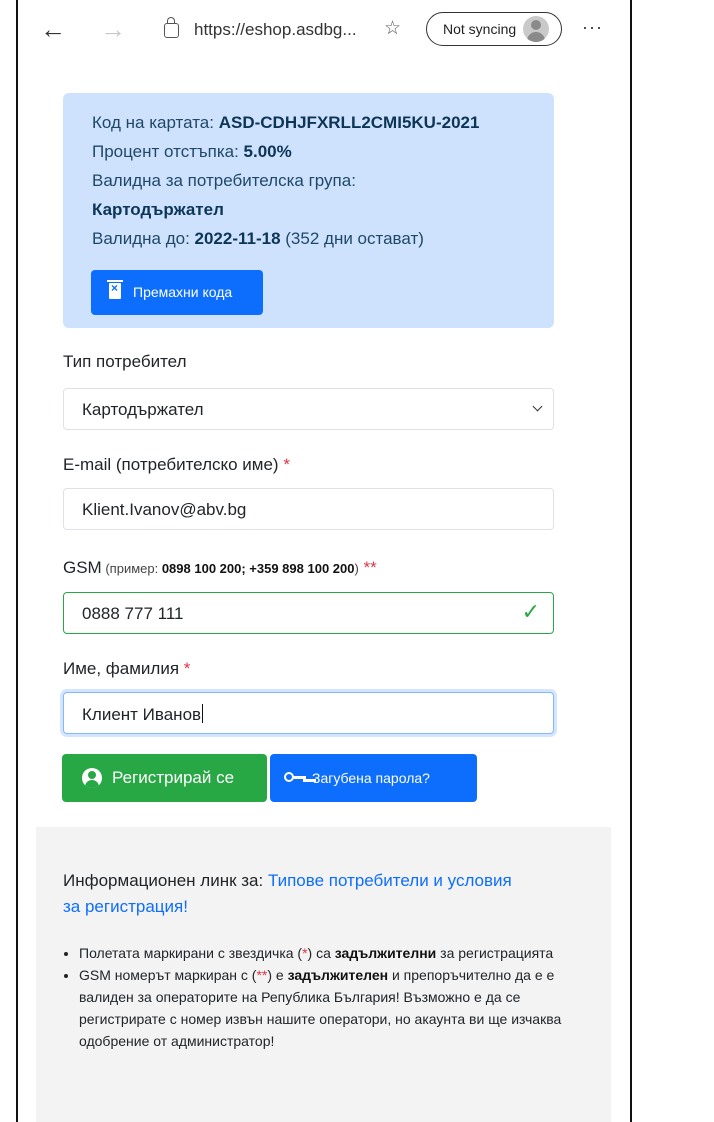 The width and height of the screenshot is (714, 1122). I want to click on valid-remaining: (352 дни остават), so click(352, 238).